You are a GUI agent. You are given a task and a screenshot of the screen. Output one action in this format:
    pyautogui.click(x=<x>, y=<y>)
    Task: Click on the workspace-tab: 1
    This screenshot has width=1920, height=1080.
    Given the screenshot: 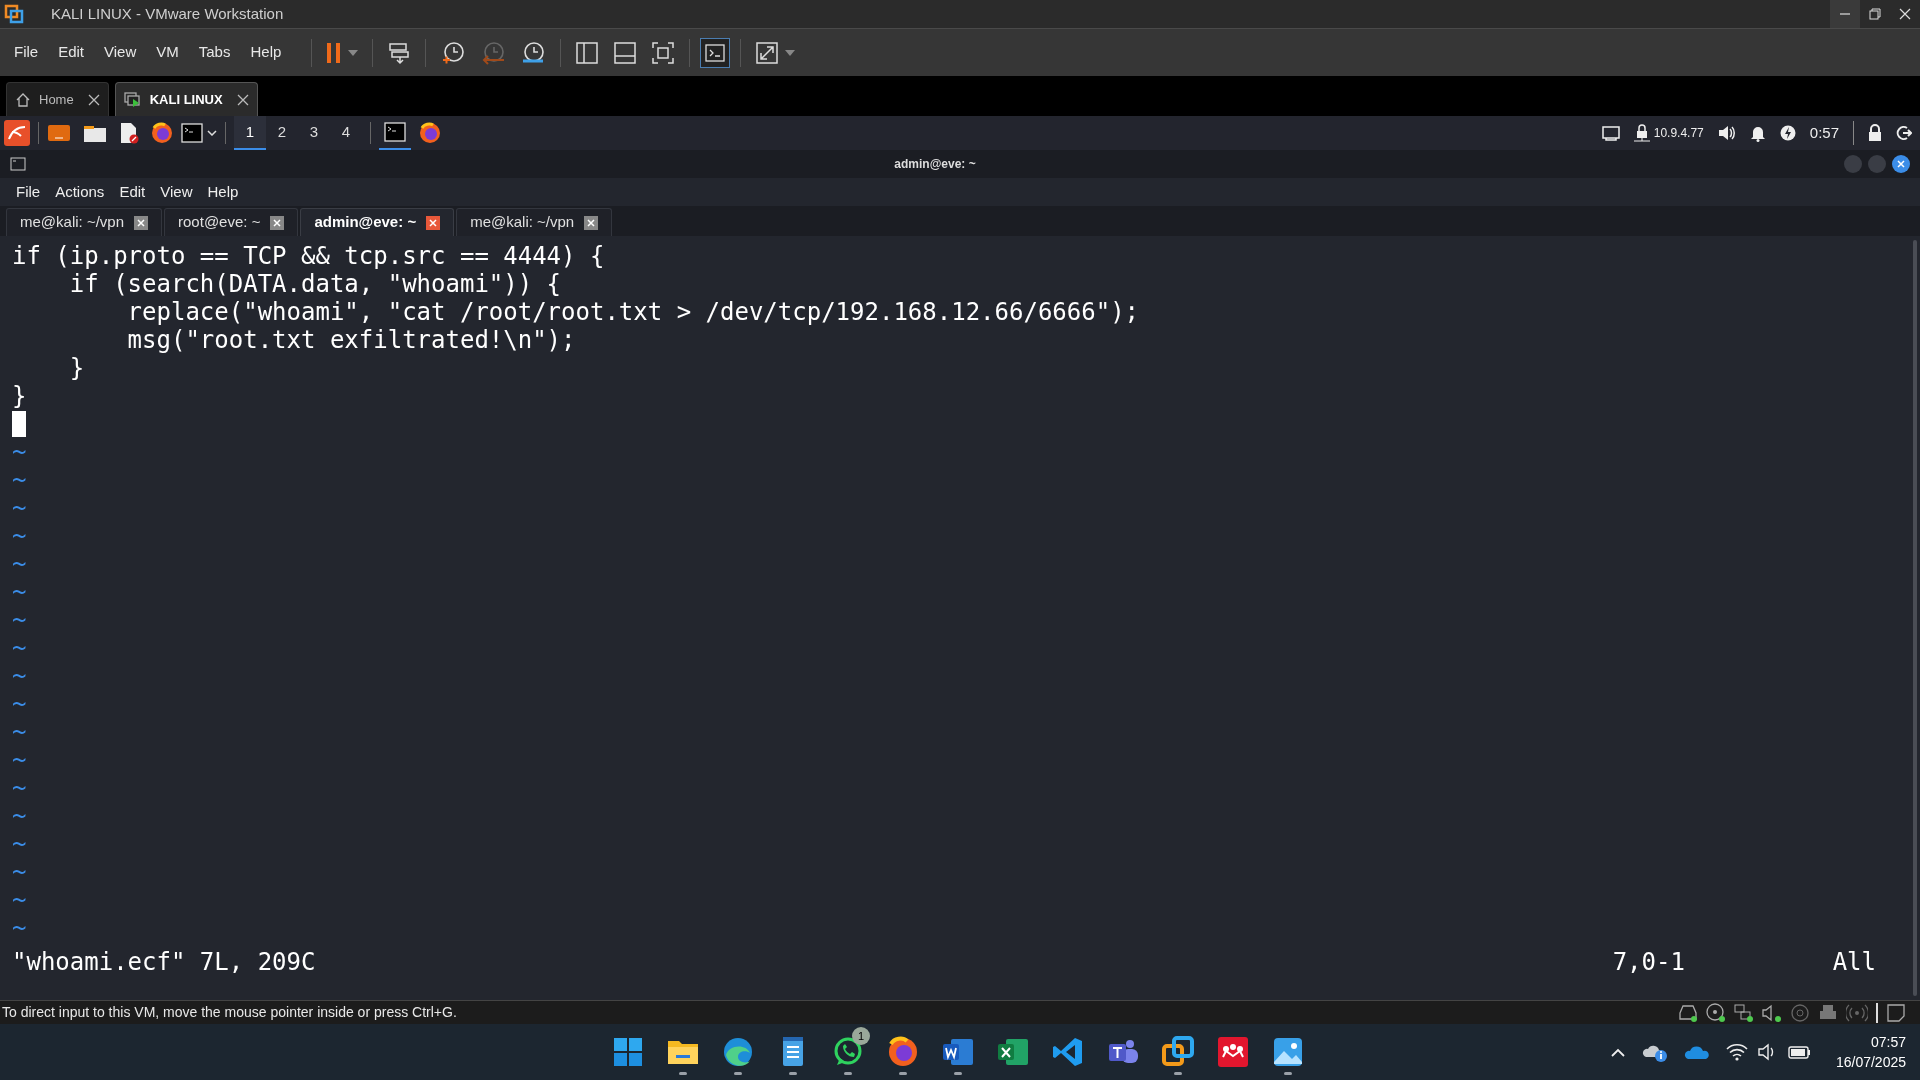 What is the action you would take?
    pyautogui.click(x=250, y=133)
    